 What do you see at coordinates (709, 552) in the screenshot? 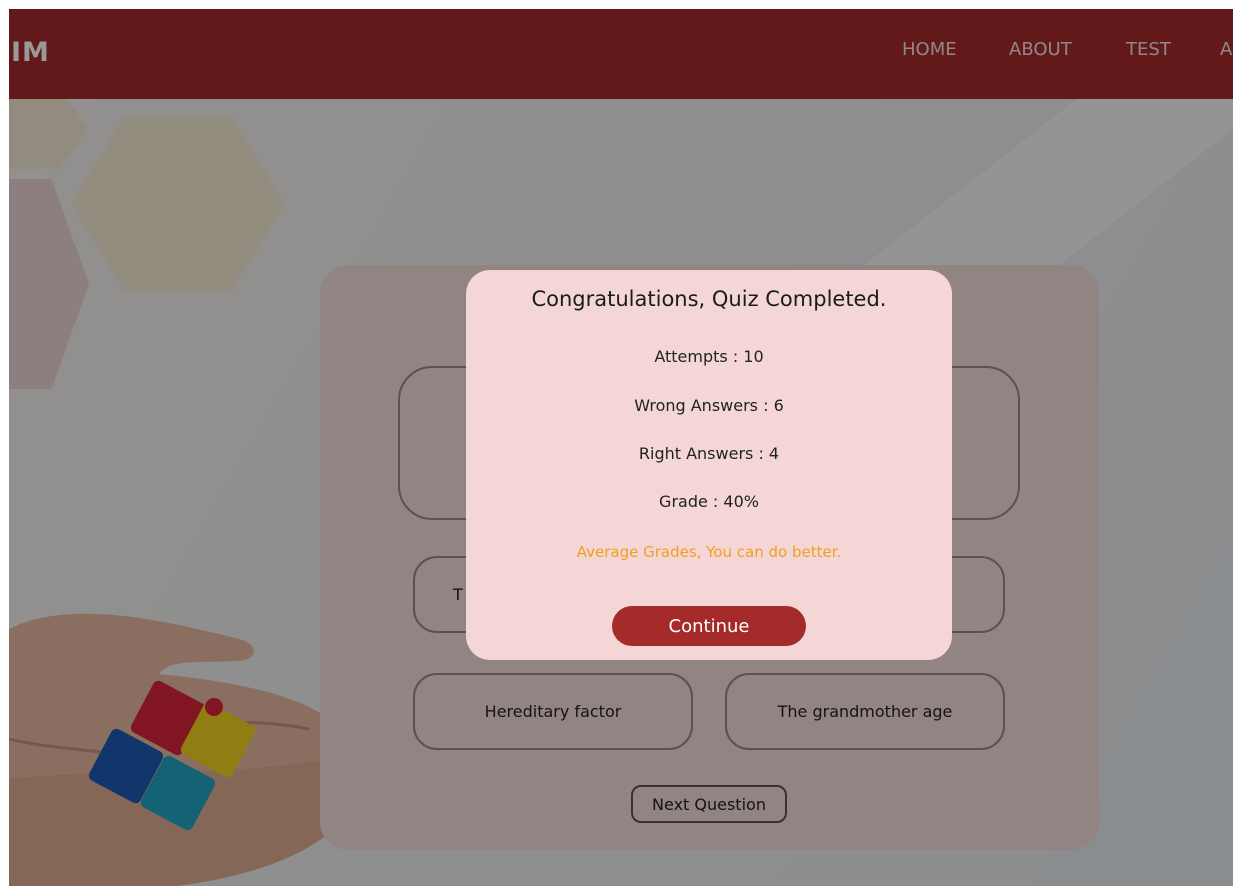
I see `grade-message: Average Grades, You can do better.` at bounding box center [709, 552].